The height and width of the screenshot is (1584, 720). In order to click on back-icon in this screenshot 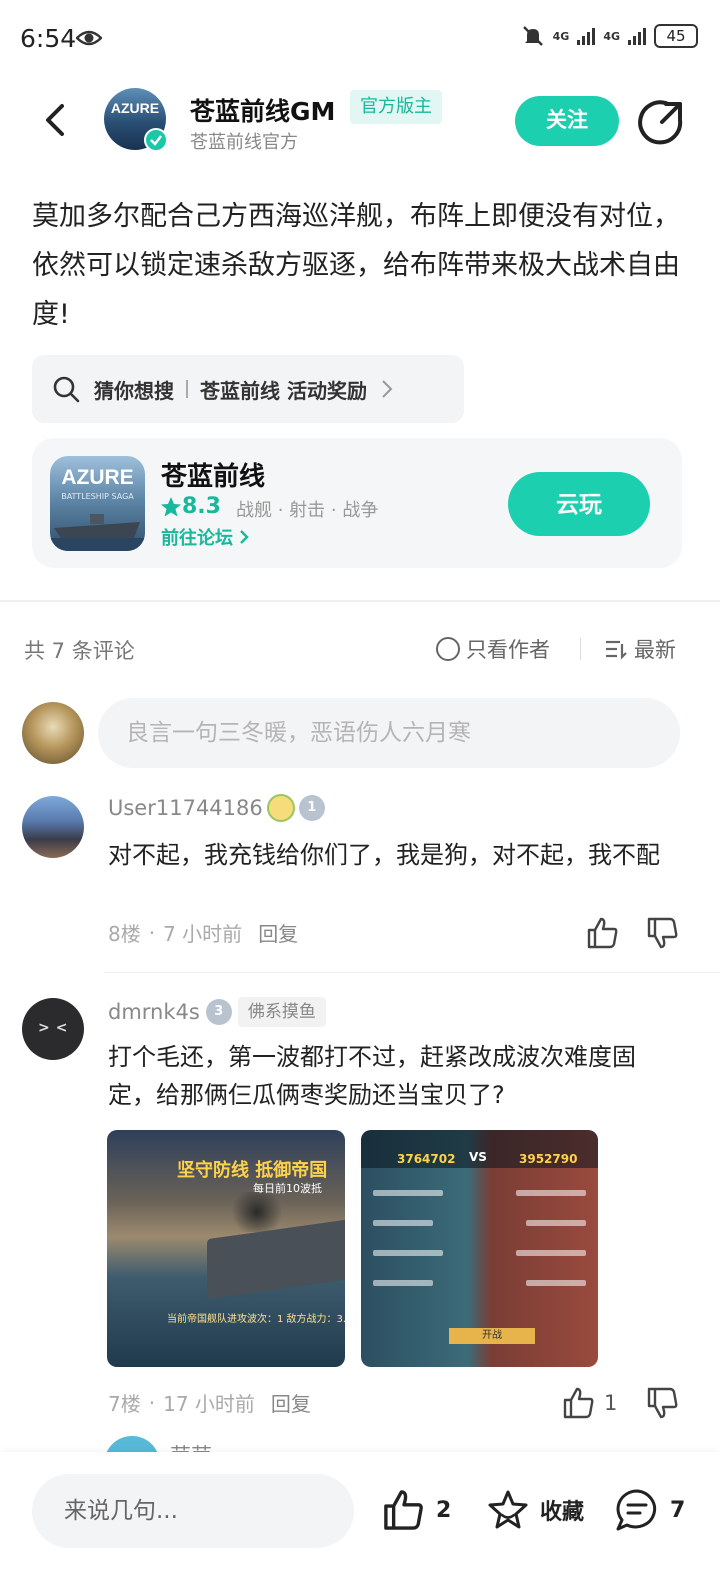, I will do `click(56, 120)`.